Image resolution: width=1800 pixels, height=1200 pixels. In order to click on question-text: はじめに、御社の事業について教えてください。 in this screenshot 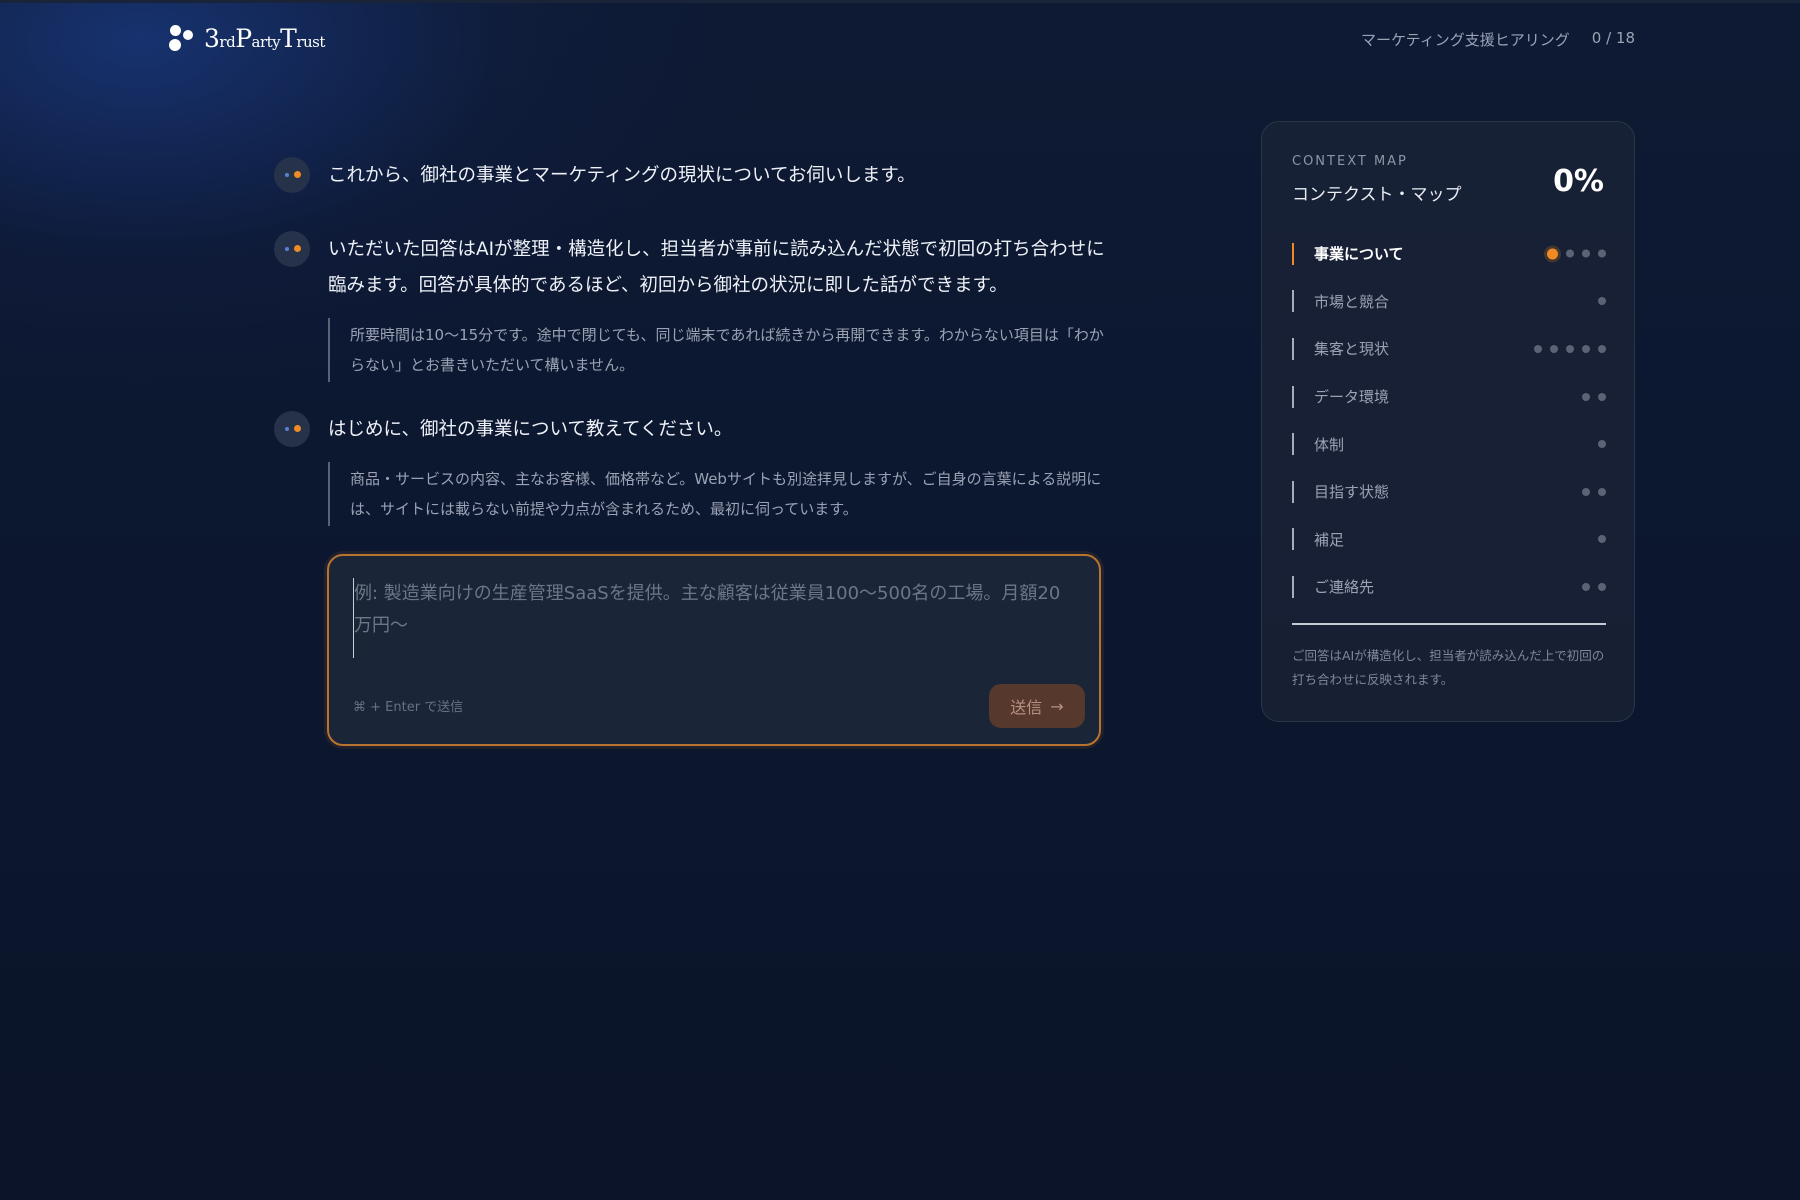, I will do `click(530, 429)`.